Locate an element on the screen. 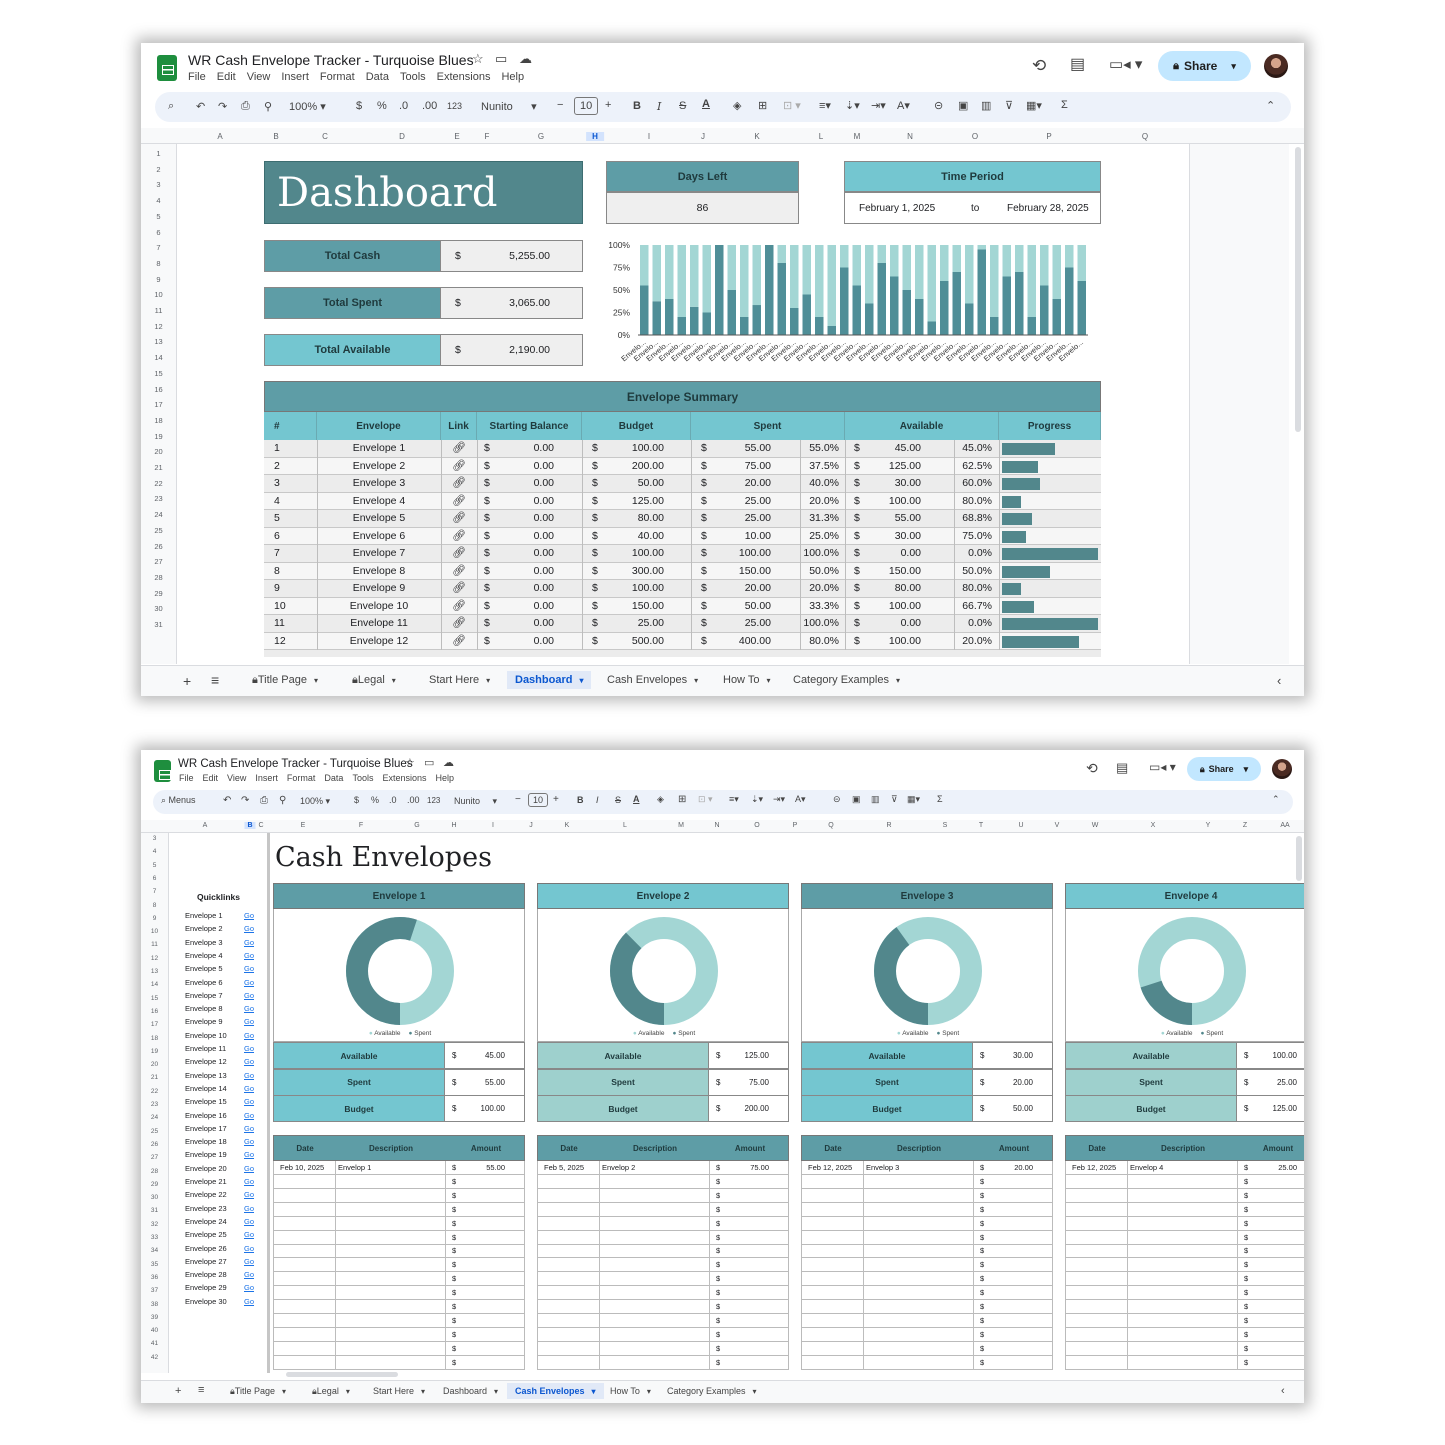 The width and height of the screenshot is (1445, 1445). vertical-align-icon: ⇣▾ is located at coordinates (757, 799).